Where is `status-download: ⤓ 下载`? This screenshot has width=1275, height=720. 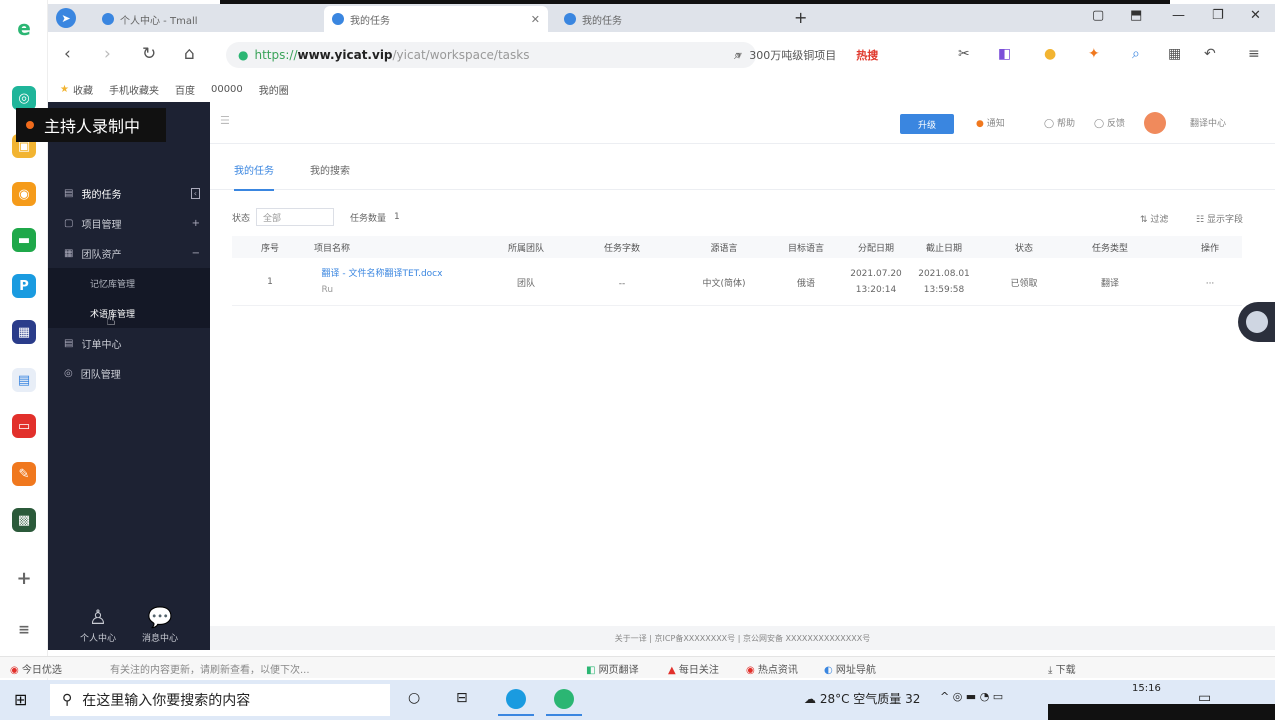 status-download: ⤓ 下载 is located at coordinates (1062, 668).